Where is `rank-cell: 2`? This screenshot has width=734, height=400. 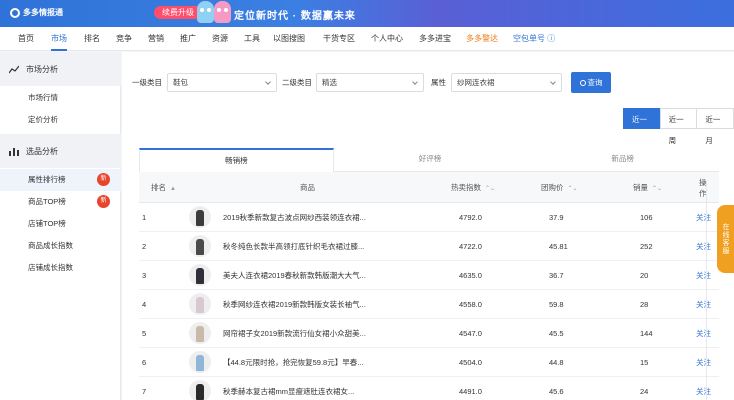 rank-cell: 2 is located at coordinates (144, 246).